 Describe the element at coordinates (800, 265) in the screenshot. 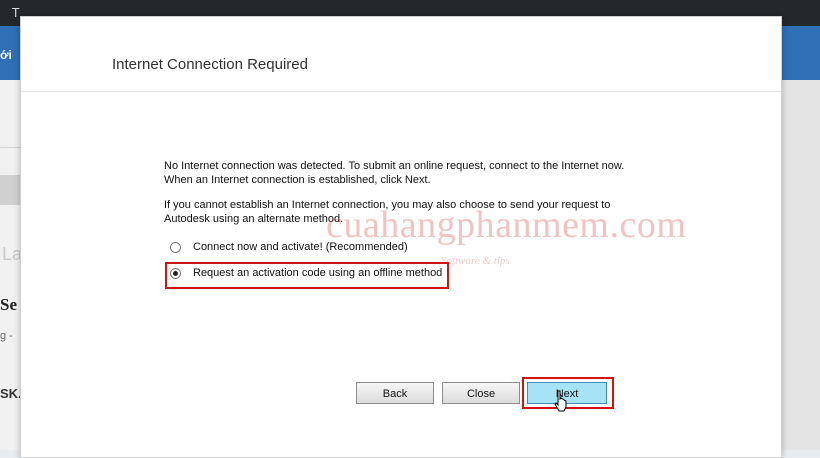

I see `background-right-column` at that location.